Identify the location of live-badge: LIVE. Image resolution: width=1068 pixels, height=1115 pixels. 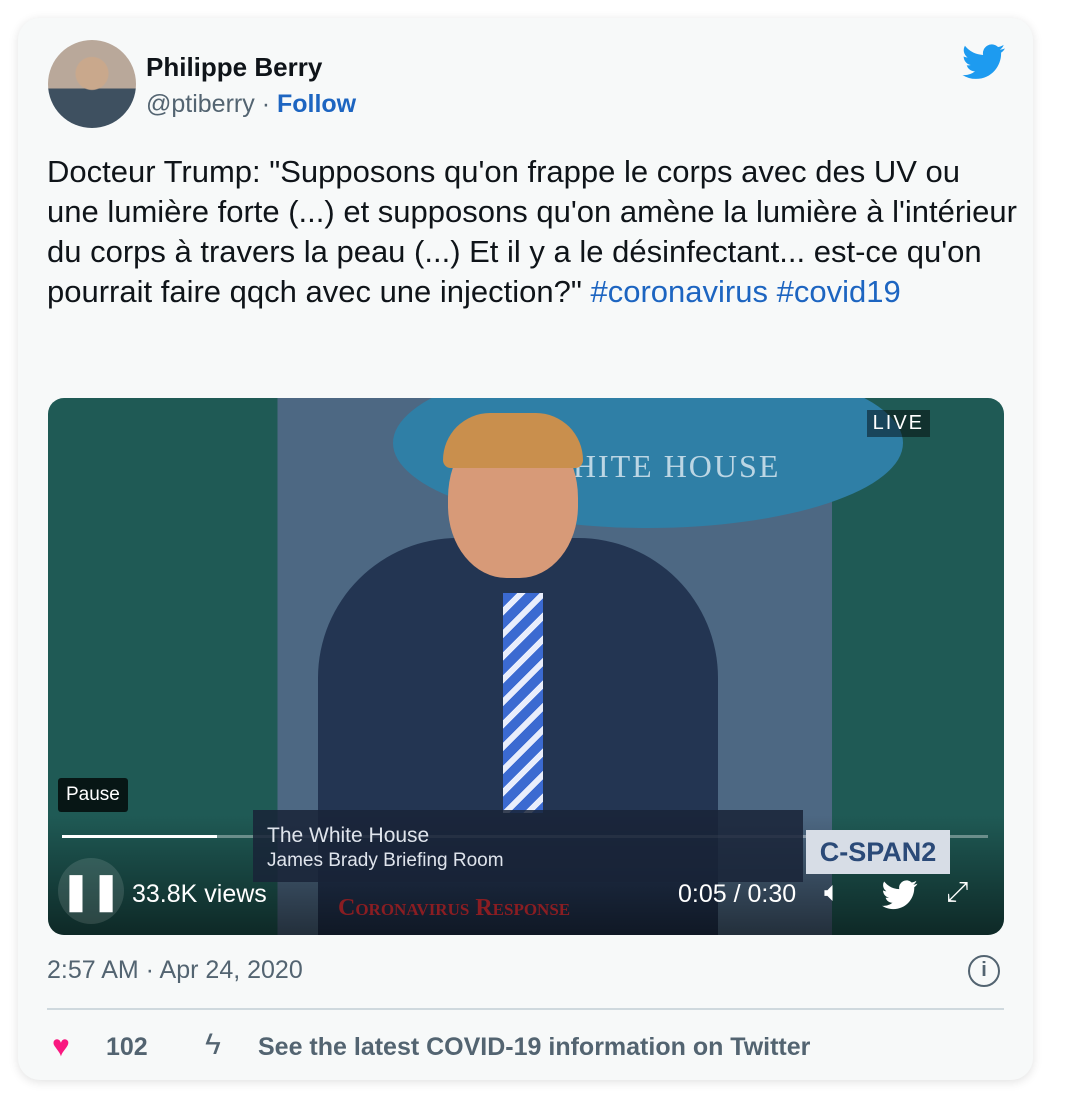
(898, 423).